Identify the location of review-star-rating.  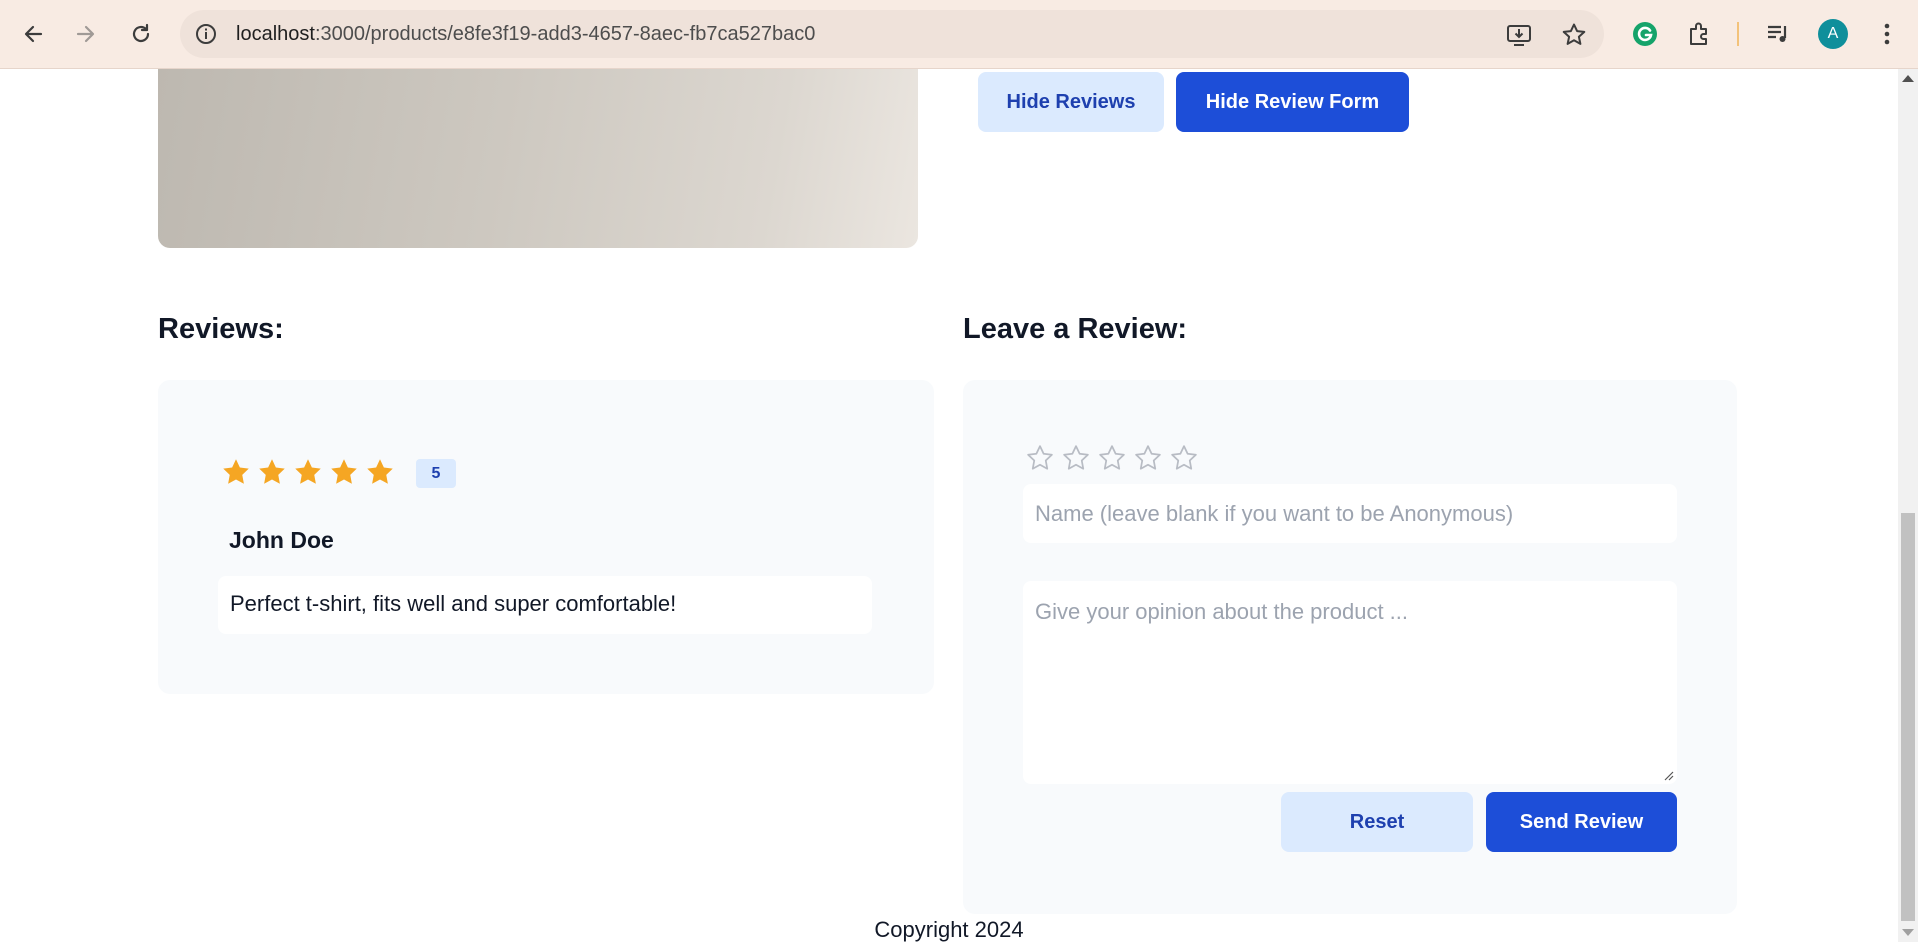
(308, 472).